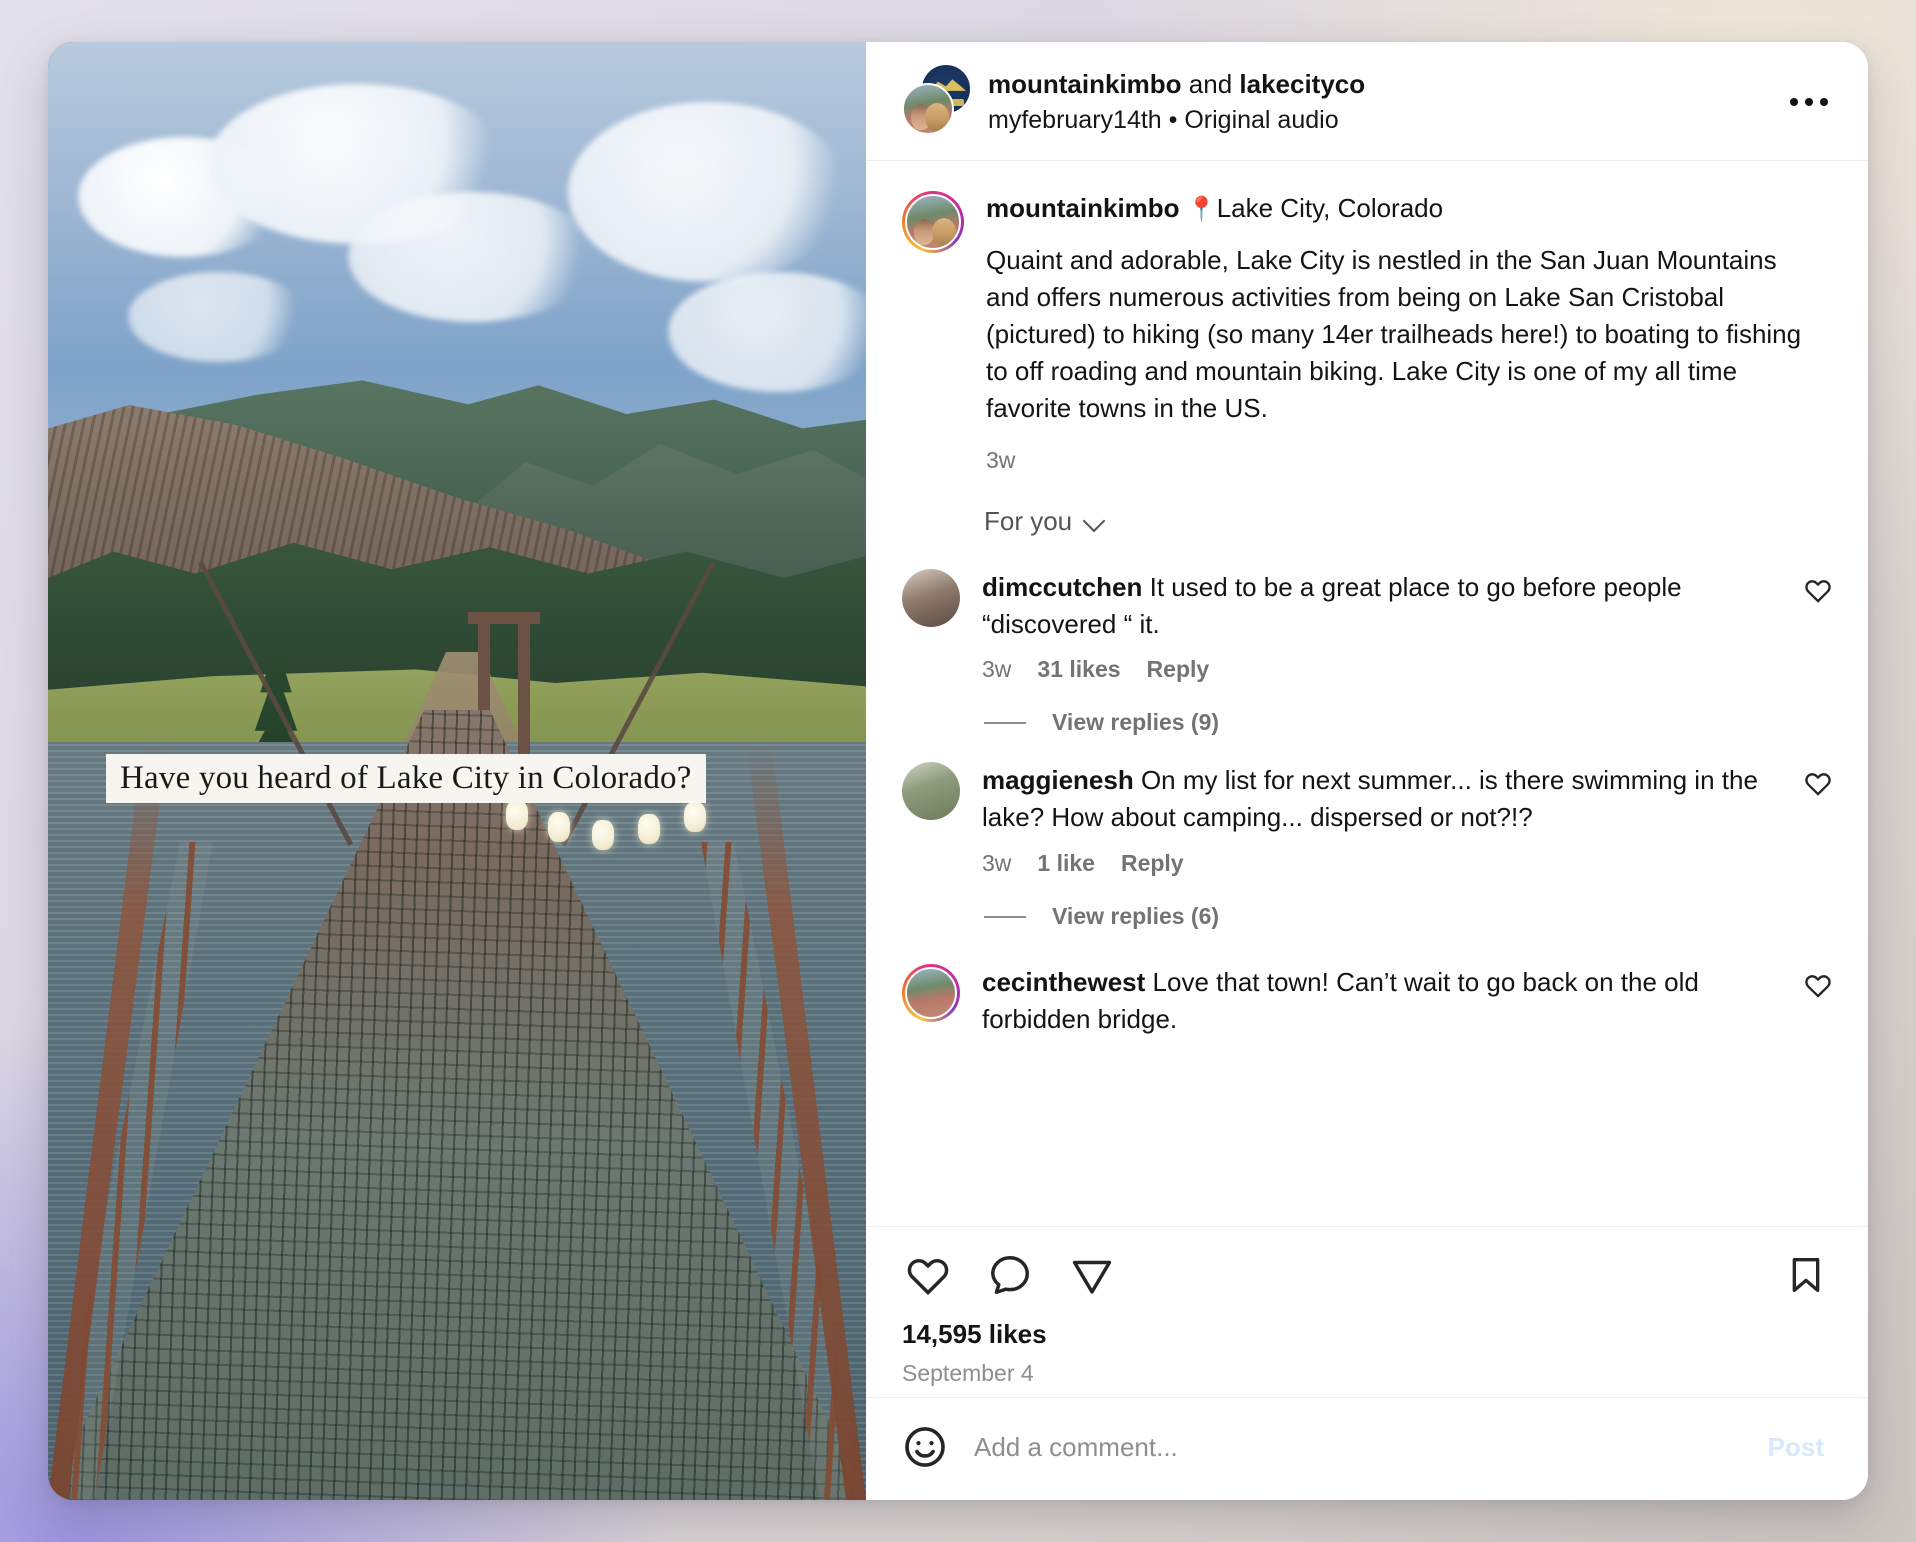 The width and height of the screenshot is (1916, 1542). I want to click on view-replies-label: View replies (9), so click(1136, 722).